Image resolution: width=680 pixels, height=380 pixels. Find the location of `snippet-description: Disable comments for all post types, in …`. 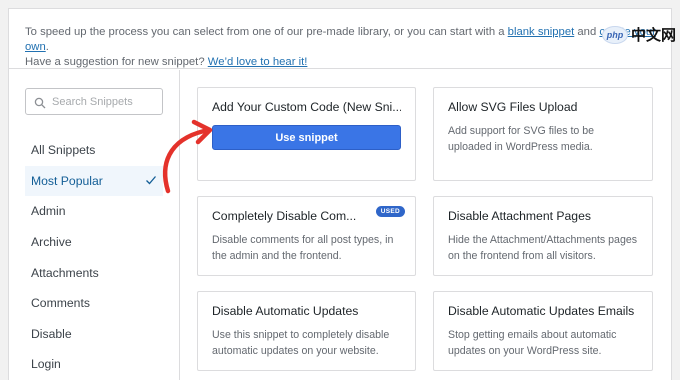

snippet-description: Disable comments for all post types, in … is located at coordinates (303, 248).